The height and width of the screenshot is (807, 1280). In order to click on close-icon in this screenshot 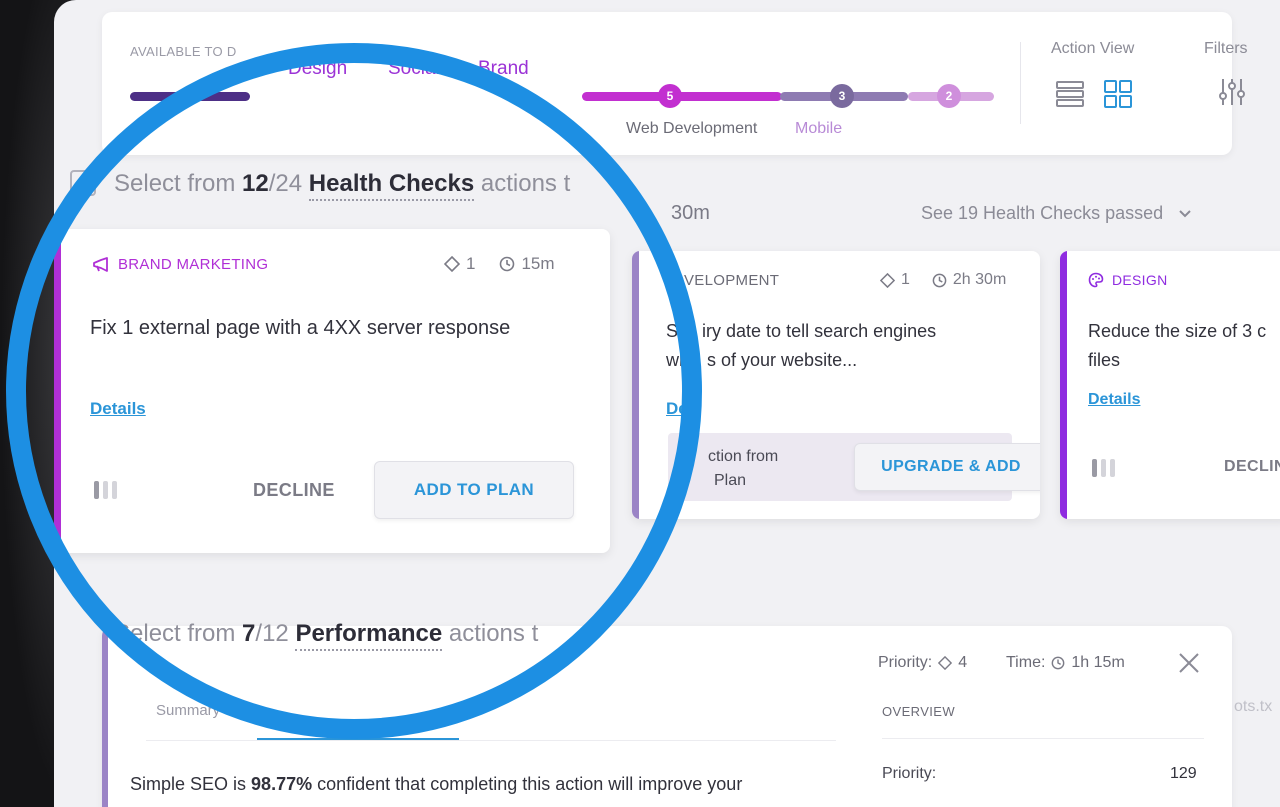, I will do `click(1189, 663)`.